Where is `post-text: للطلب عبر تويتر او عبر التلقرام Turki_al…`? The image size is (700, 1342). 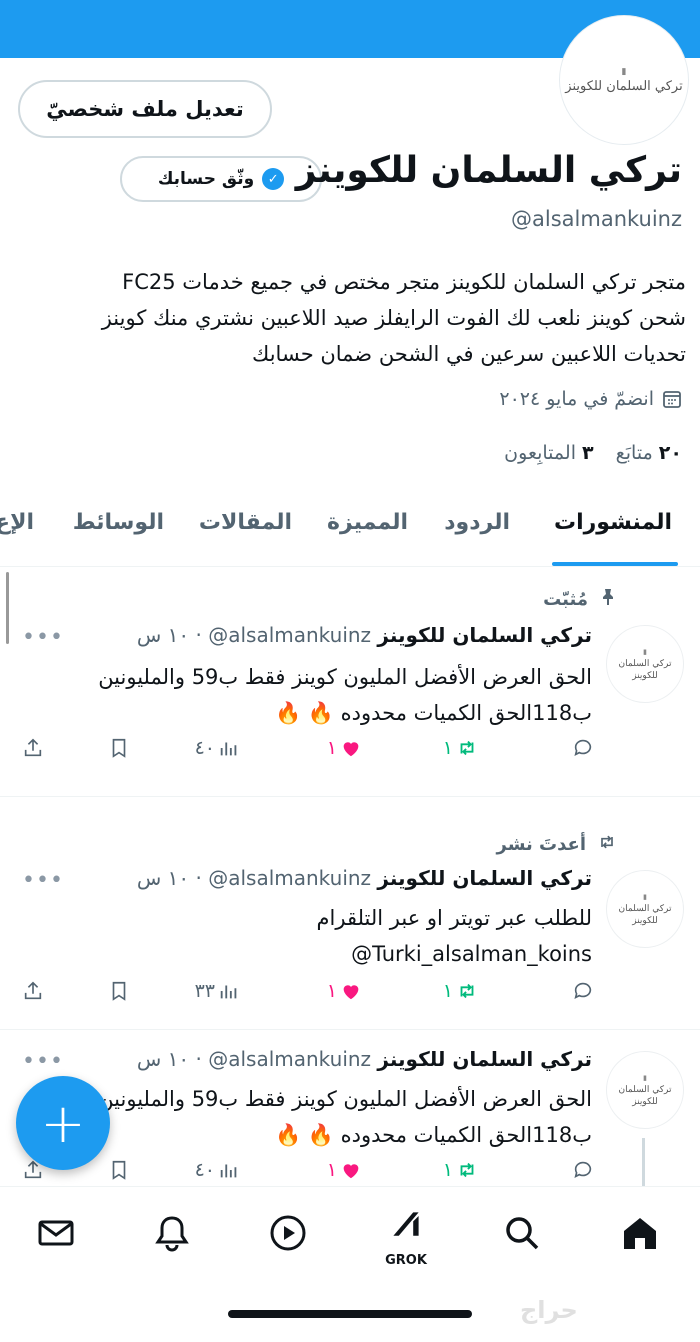
post-text: للطلب عبر تويتر او عبر التلقرام Turki_al… is located at coordinates (454, 936).